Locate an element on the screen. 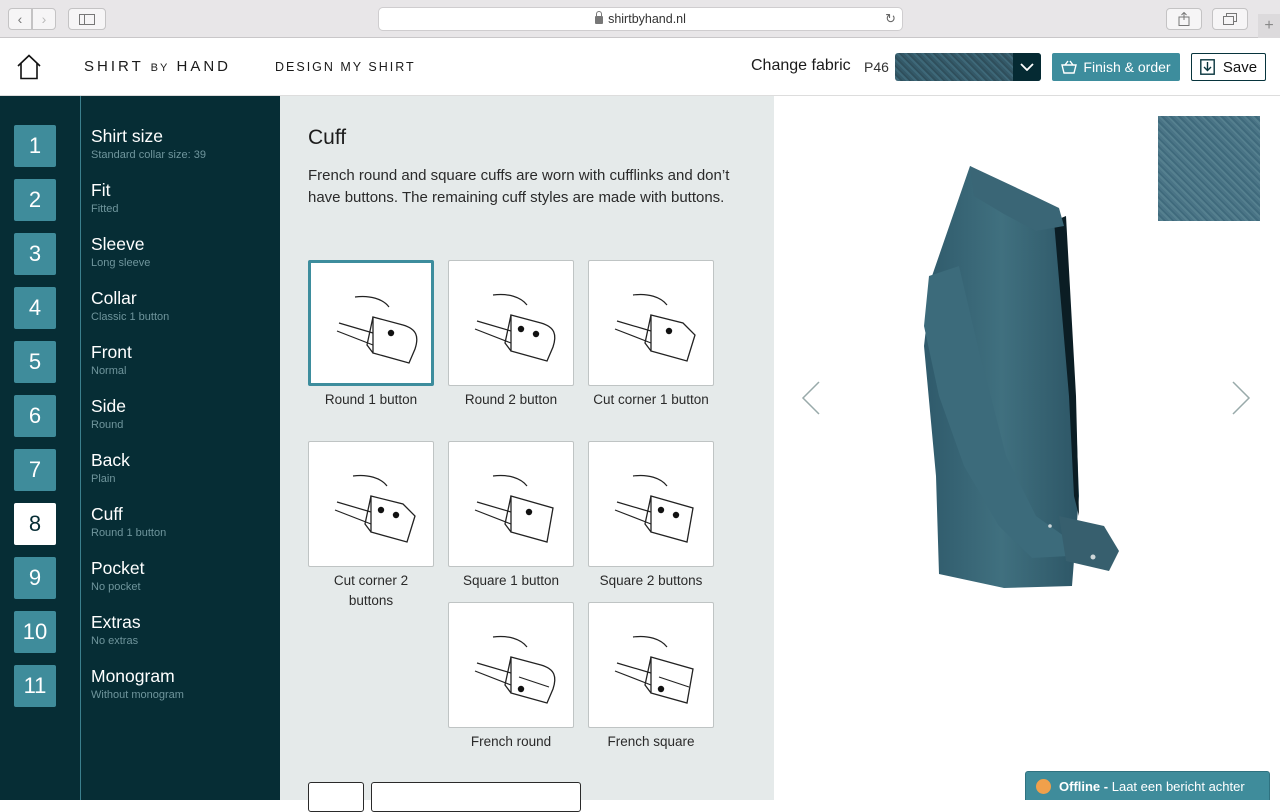 The width and height of the screenshot is (1280, 812). step-item-9: 9 Pocket No pocket is located at coordinates (140, 584).